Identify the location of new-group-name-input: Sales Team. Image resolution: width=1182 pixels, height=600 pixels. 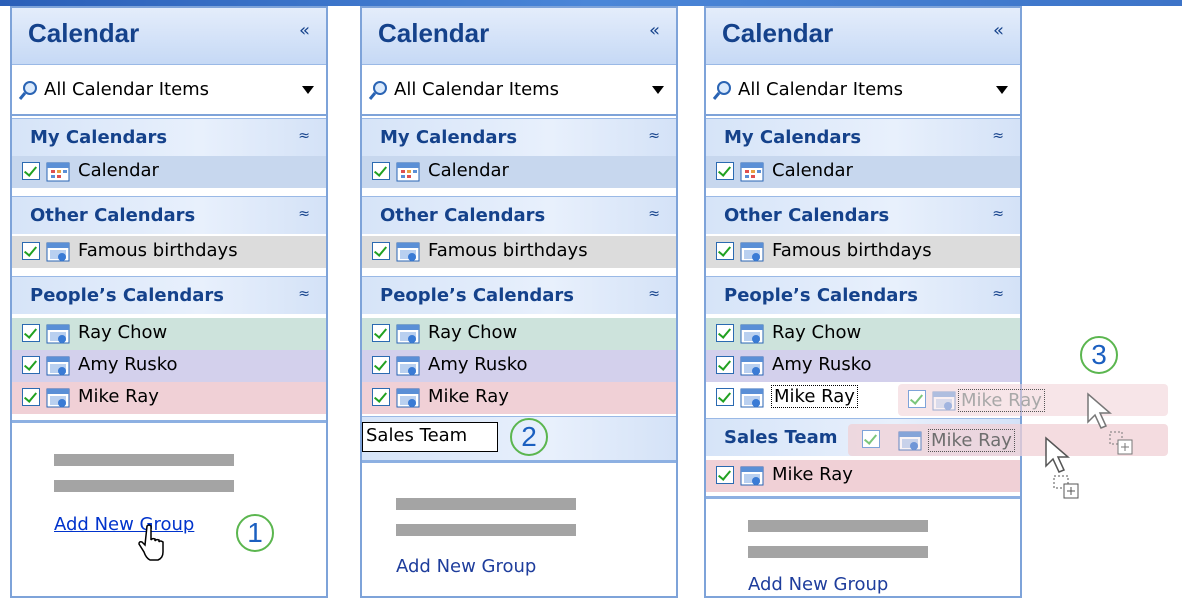
(430, 437).